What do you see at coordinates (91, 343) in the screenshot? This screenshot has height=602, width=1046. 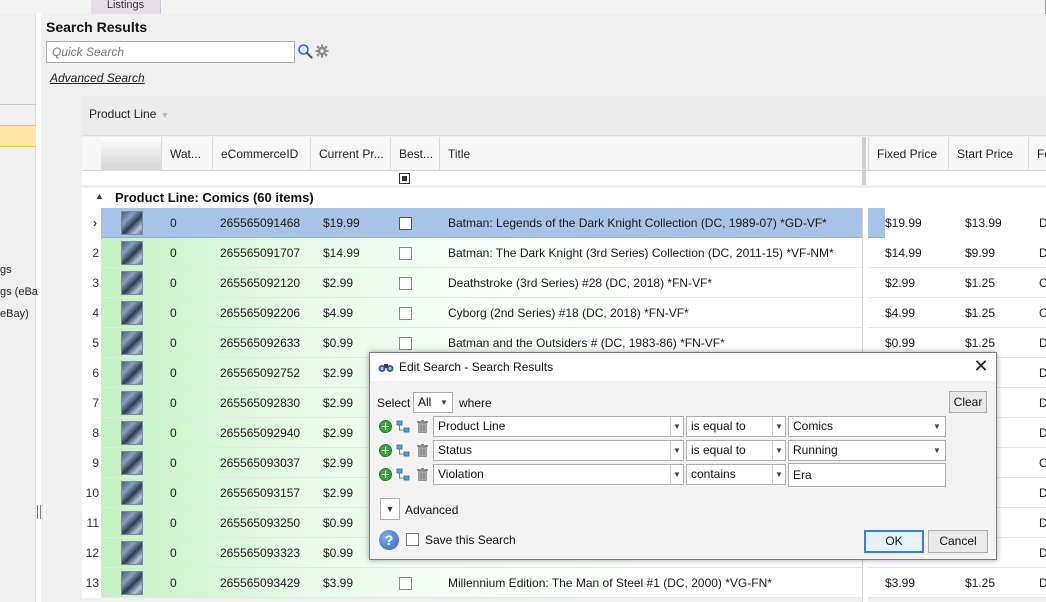 I see `row-number: 5` at bounding box center [91, 343].